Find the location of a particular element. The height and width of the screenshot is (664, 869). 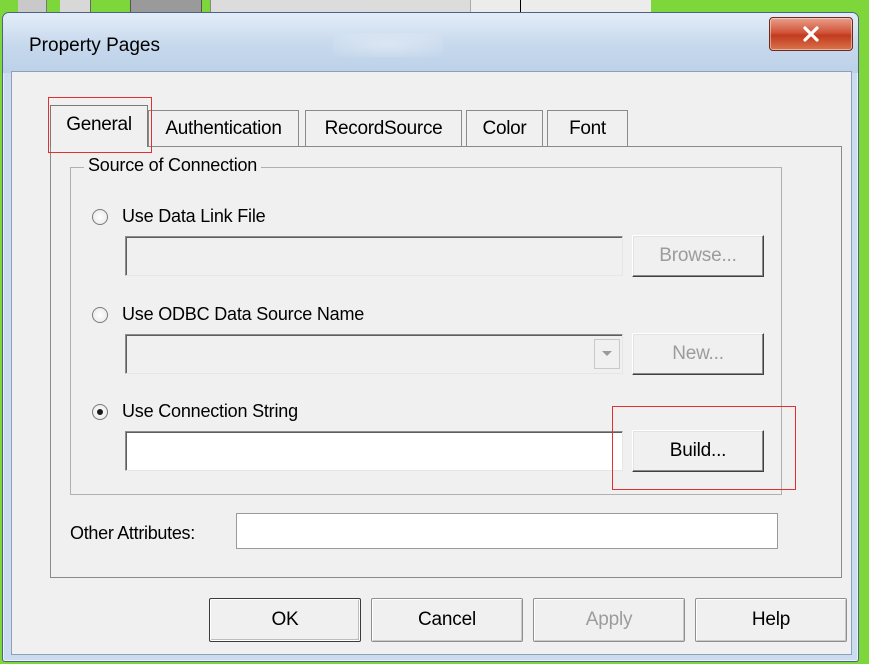

close-button is located at coordinates (811, 34).